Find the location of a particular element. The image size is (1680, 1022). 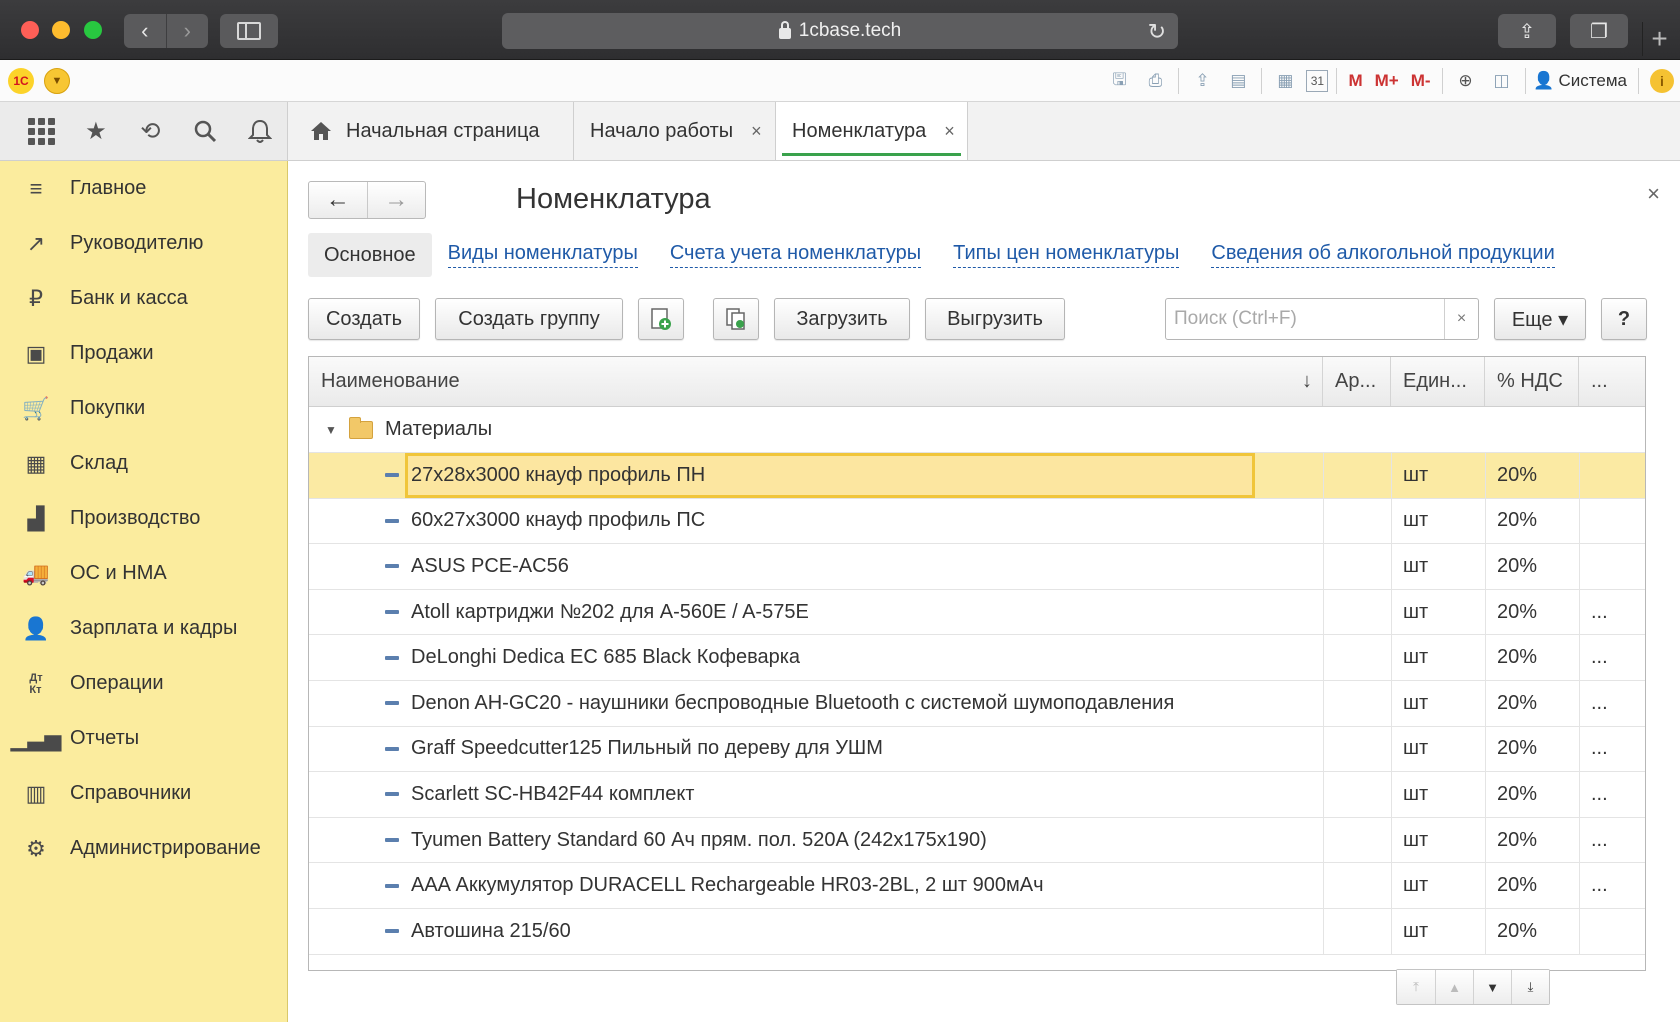

scroll-up-button: ▲ is located at coordinates (1454, 987).